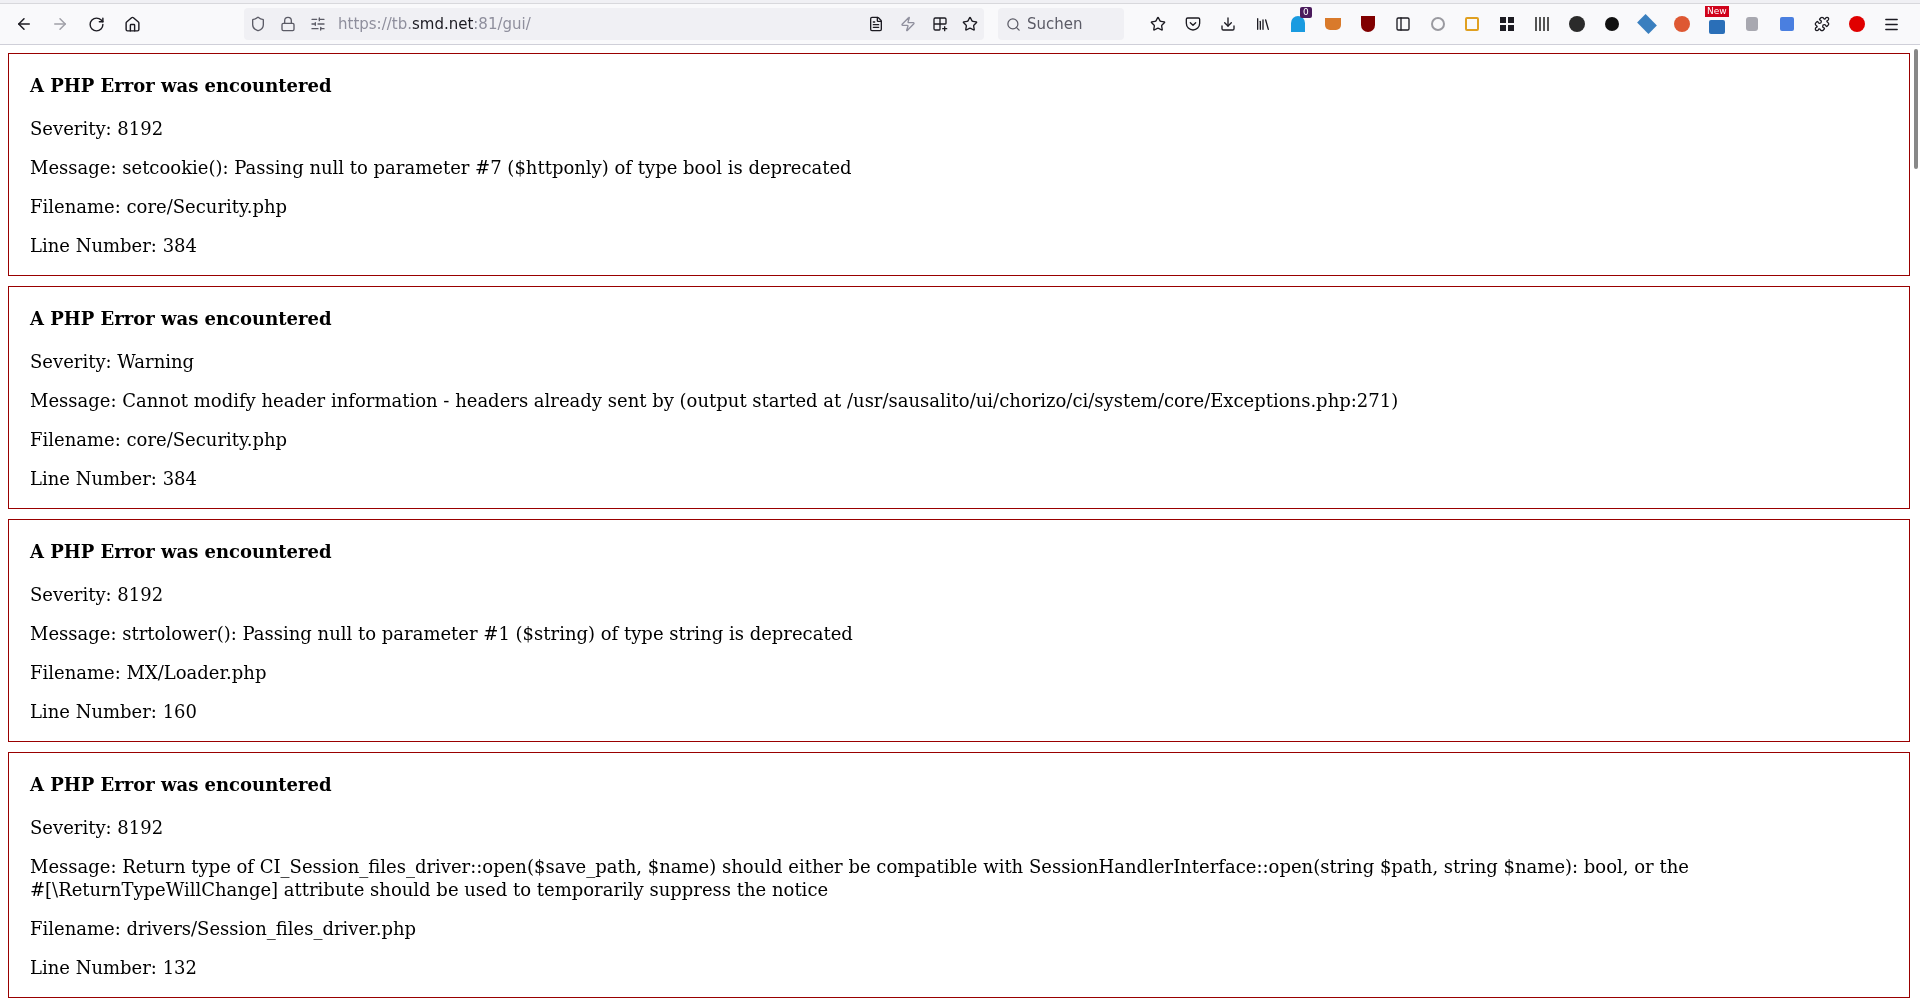 This screenshot has height=1004, width=1920. Describe the element at coordinates (860, 878) in the screenshot. I see `error-detail: Message: Return type of CI_Session_files_driver::open($save_path, $name) should either be compatible with SessionHandlerInterface::open(string $path, string $name): bool, or the #[\ReturnTypeWillChange] attribute should be used to temporarily suppress the notice` at that location.